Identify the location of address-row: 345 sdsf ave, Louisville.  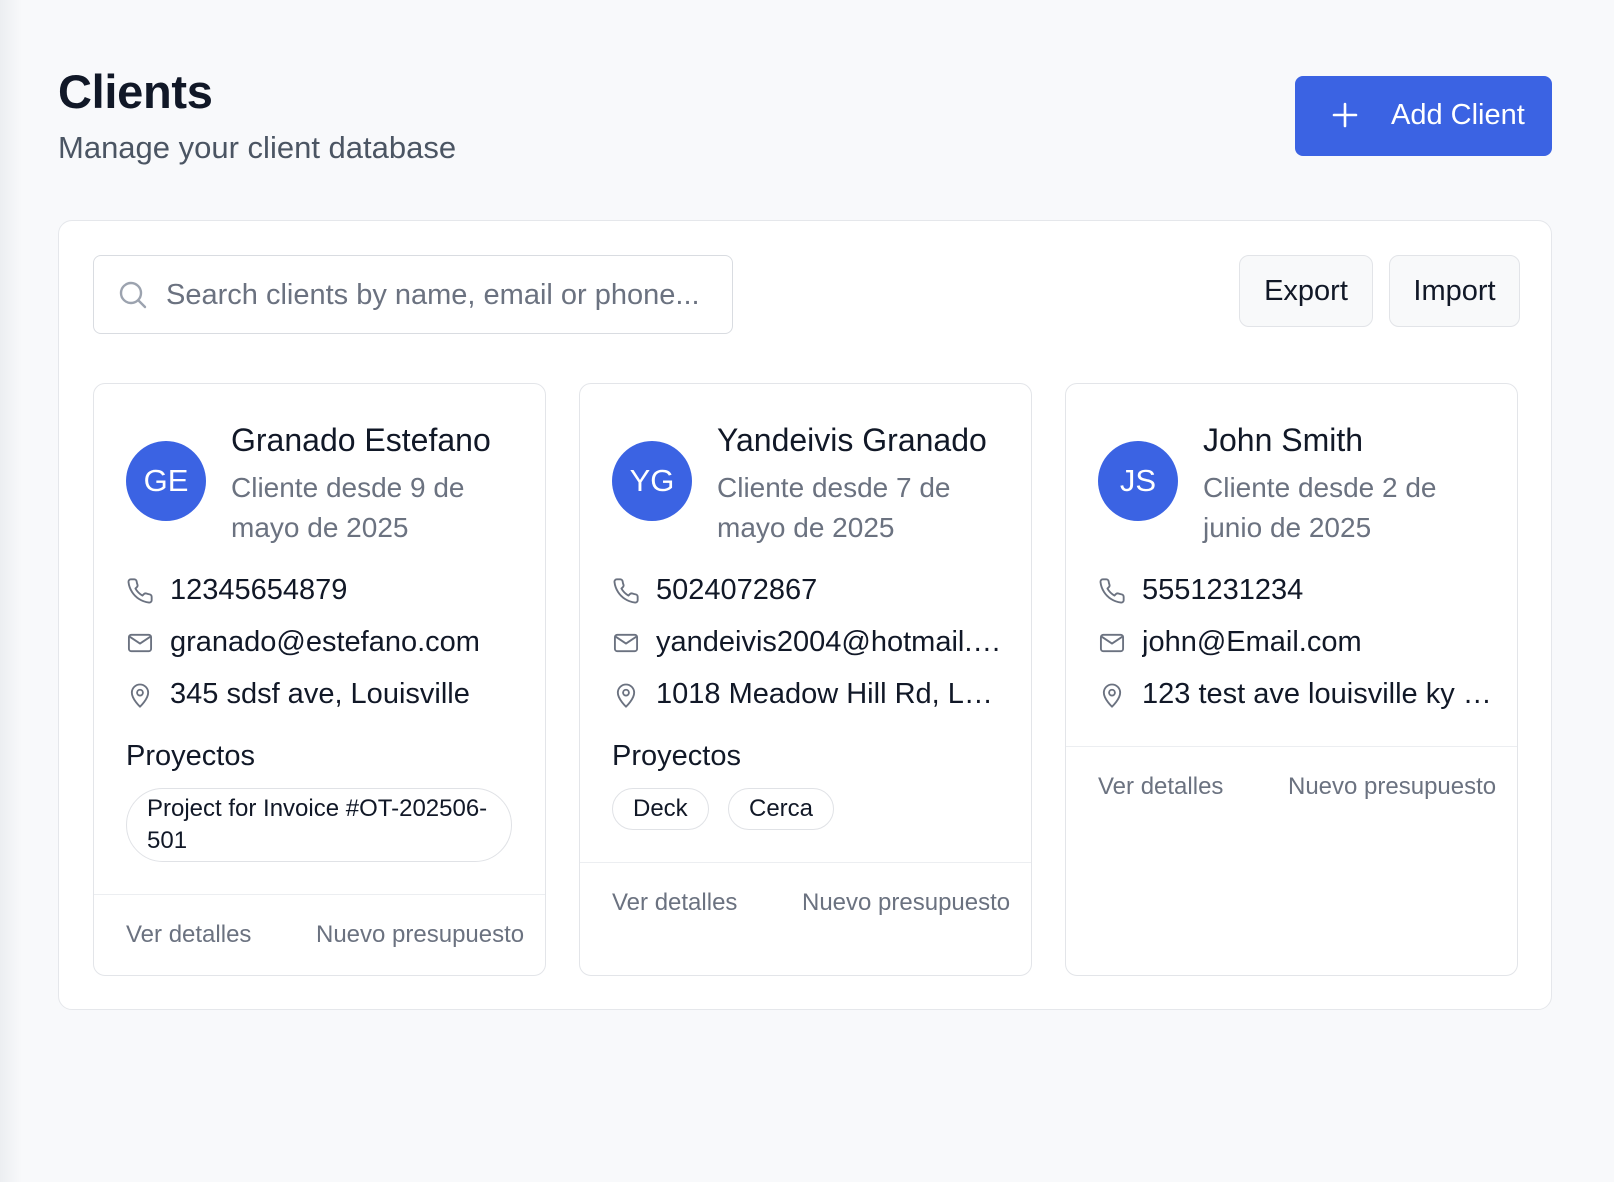
(323, 696).